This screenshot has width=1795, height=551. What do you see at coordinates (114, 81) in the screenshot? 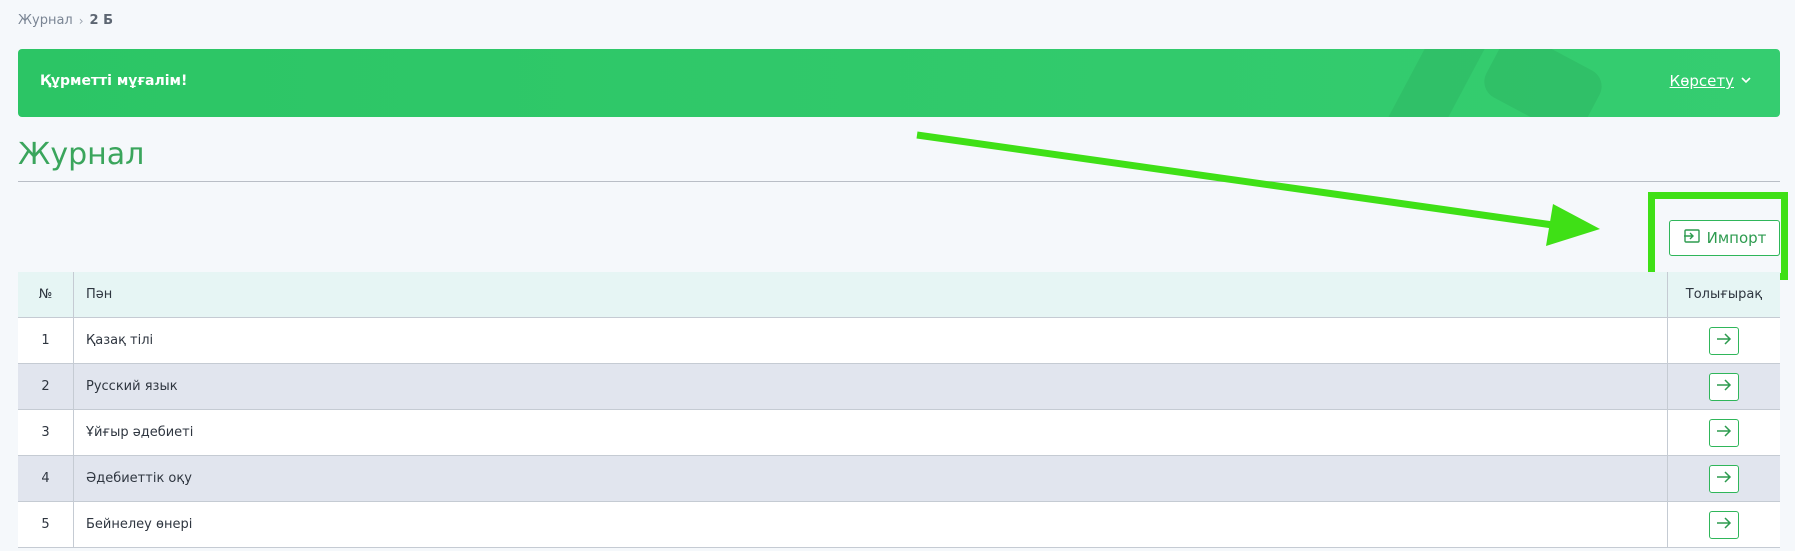
I see `banner-title: Құрметті мұғалім!` at bounding box center [114, 81].